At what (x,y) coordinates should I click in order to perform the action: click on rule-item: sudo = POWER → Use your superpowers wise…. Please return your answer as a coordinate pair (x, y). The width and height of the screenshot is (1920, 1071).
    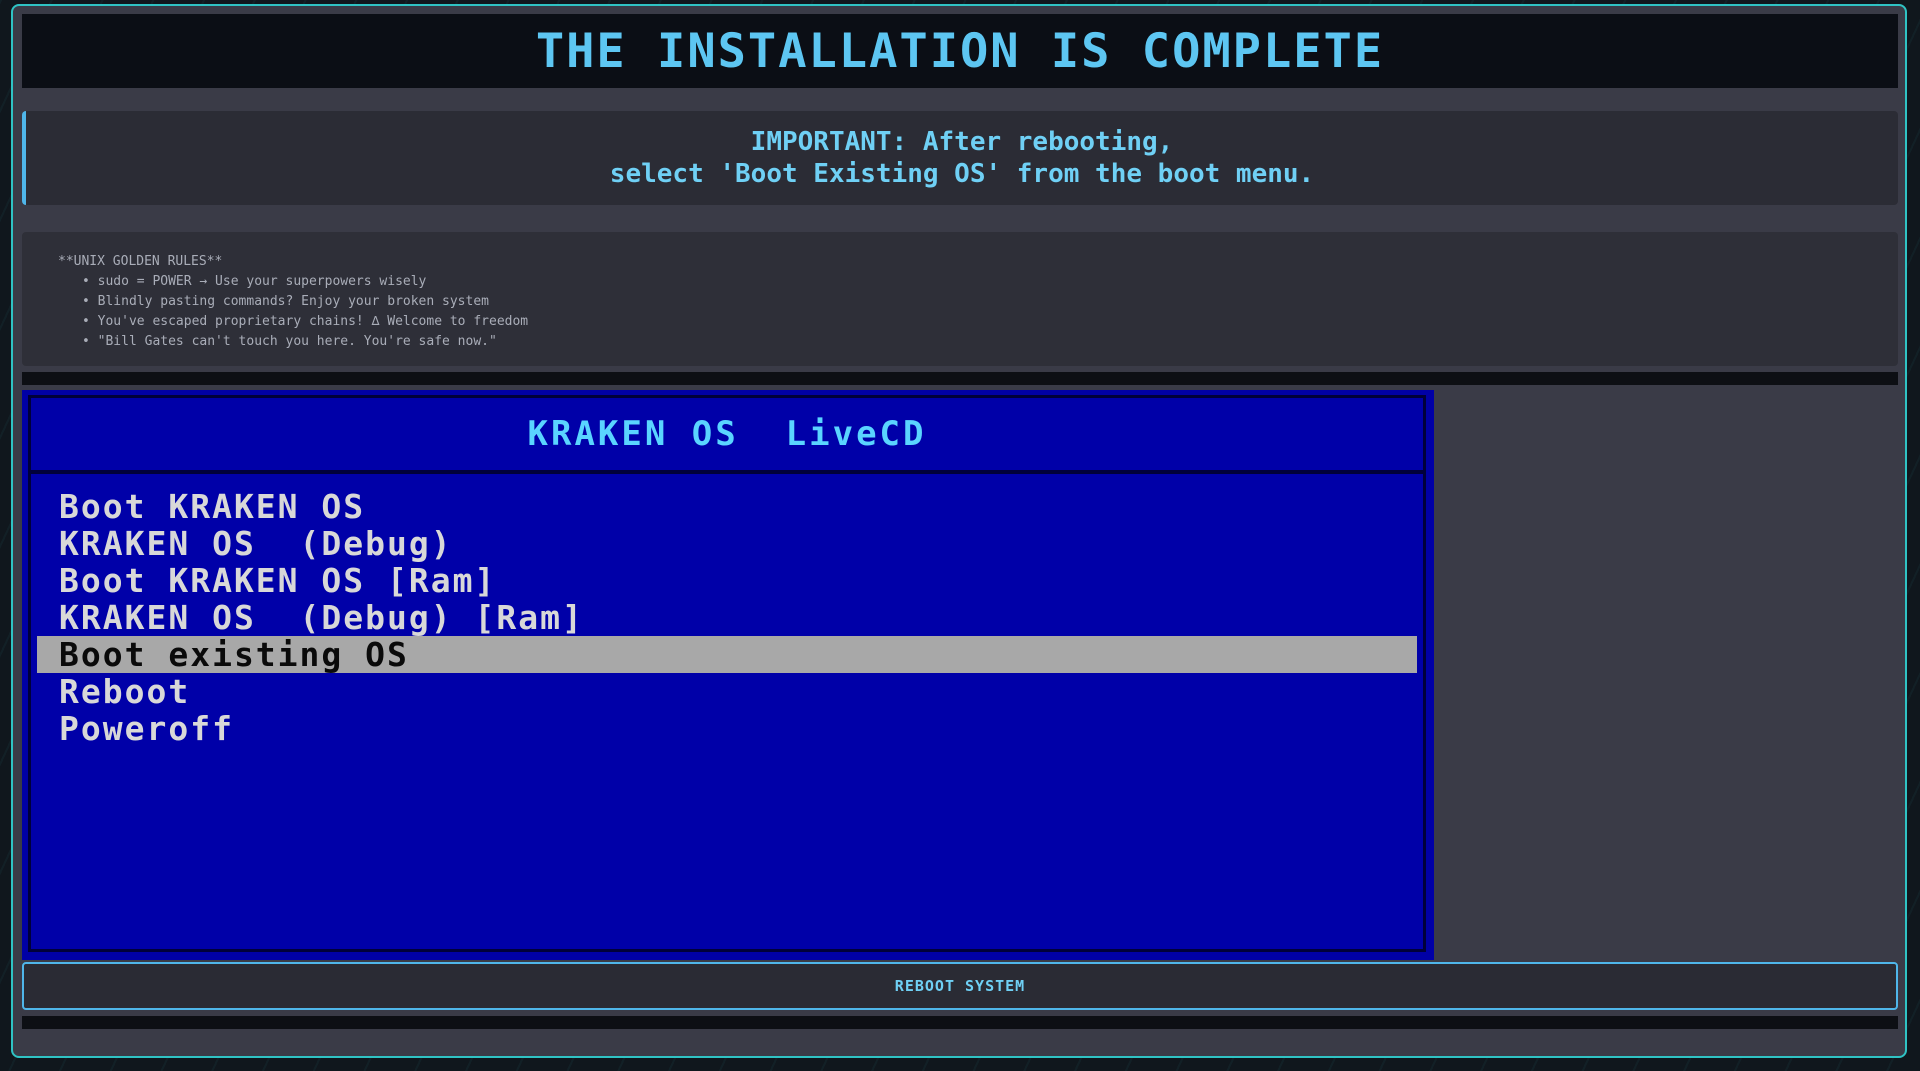
    Looking at the image, I should click on (990, 282).